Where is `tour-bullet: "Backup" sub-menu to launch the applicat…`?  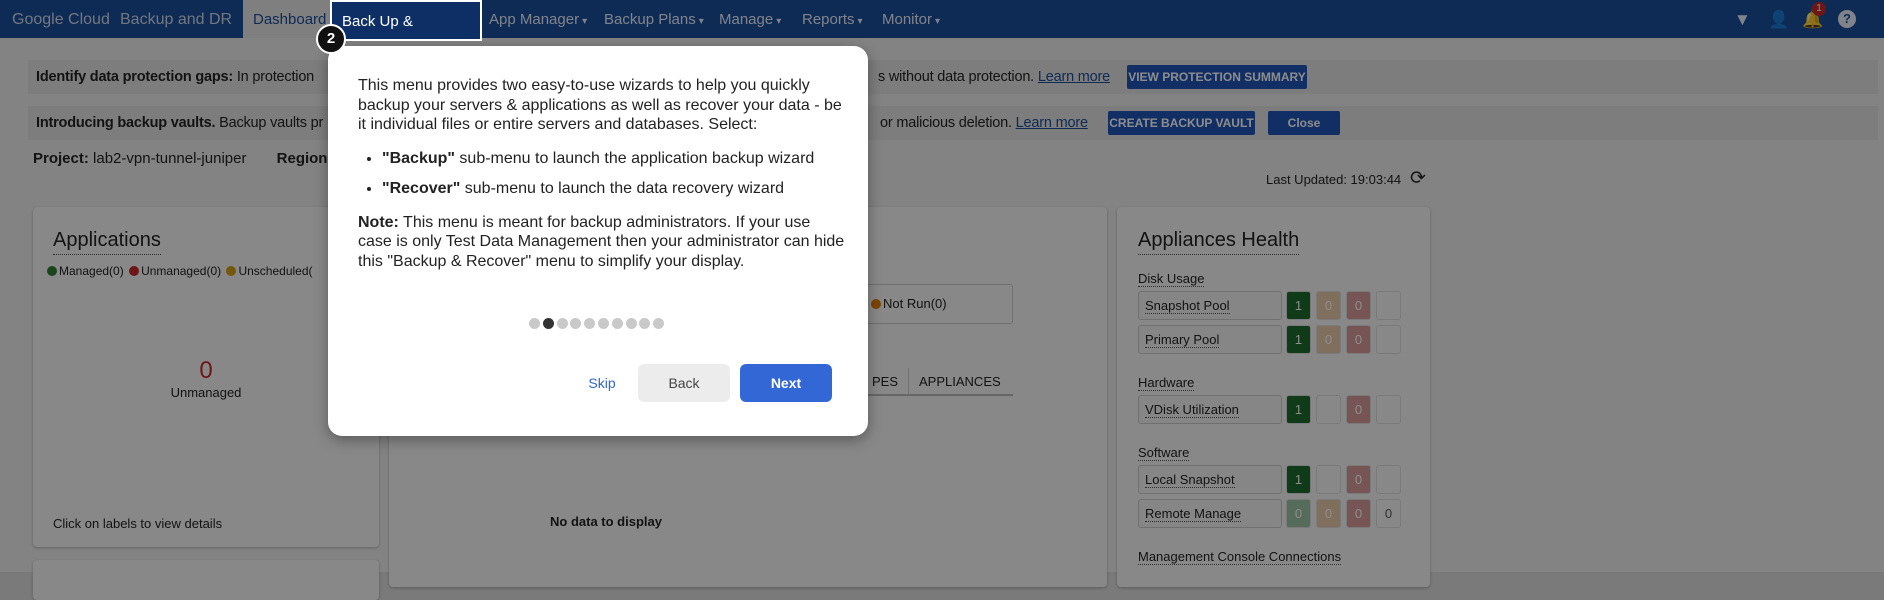 tour-bullet: "Backup" sub-menu to launch the applicat… is located at coordinates (615, 159).